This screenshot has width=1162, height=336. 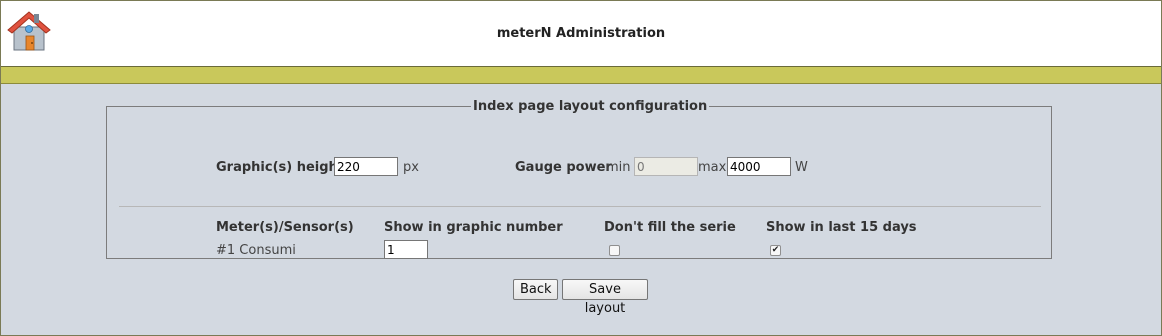 What do you see at coordinates (614, 250) in the screenshot?
I see `dont-fill-checkbox` at bounding box center [614, 250].